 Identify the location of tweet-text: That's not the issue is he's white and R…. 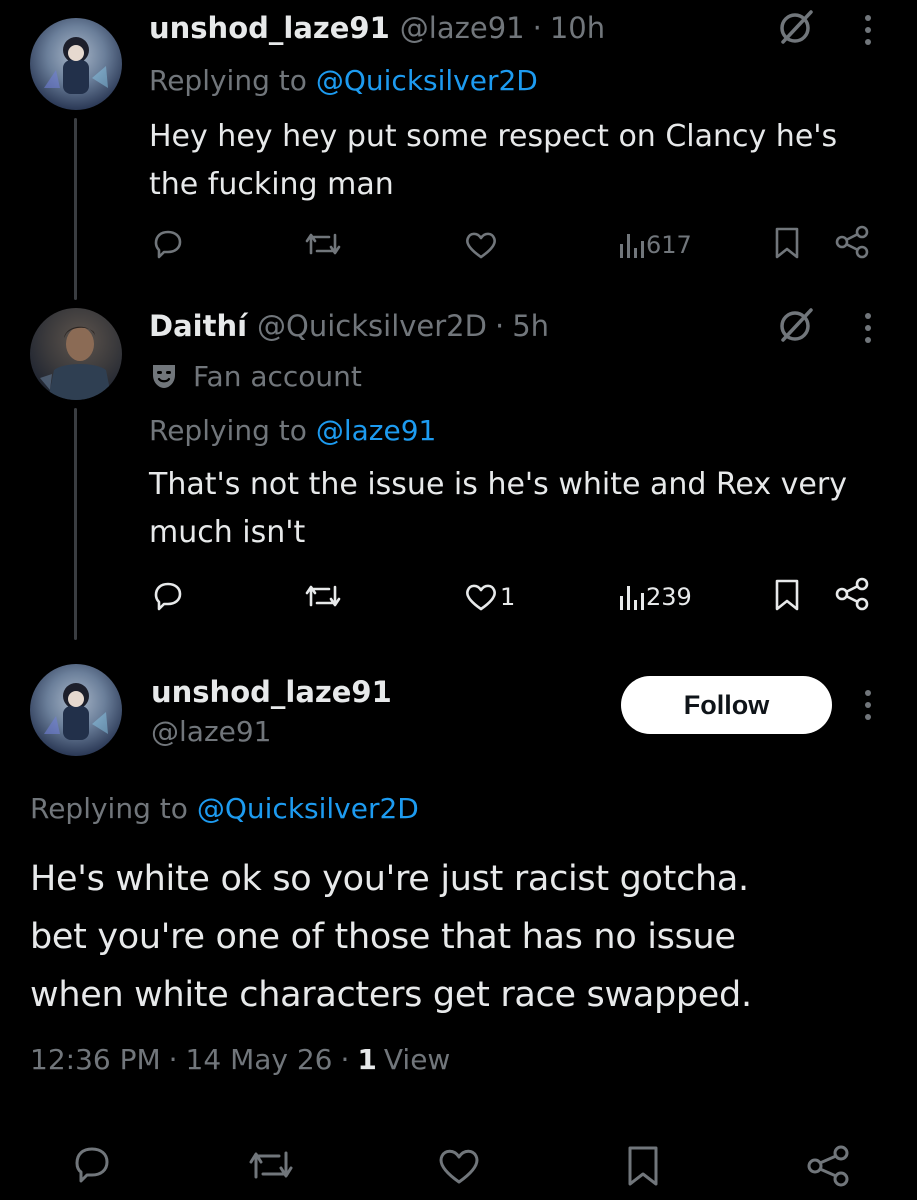
(498, 509).